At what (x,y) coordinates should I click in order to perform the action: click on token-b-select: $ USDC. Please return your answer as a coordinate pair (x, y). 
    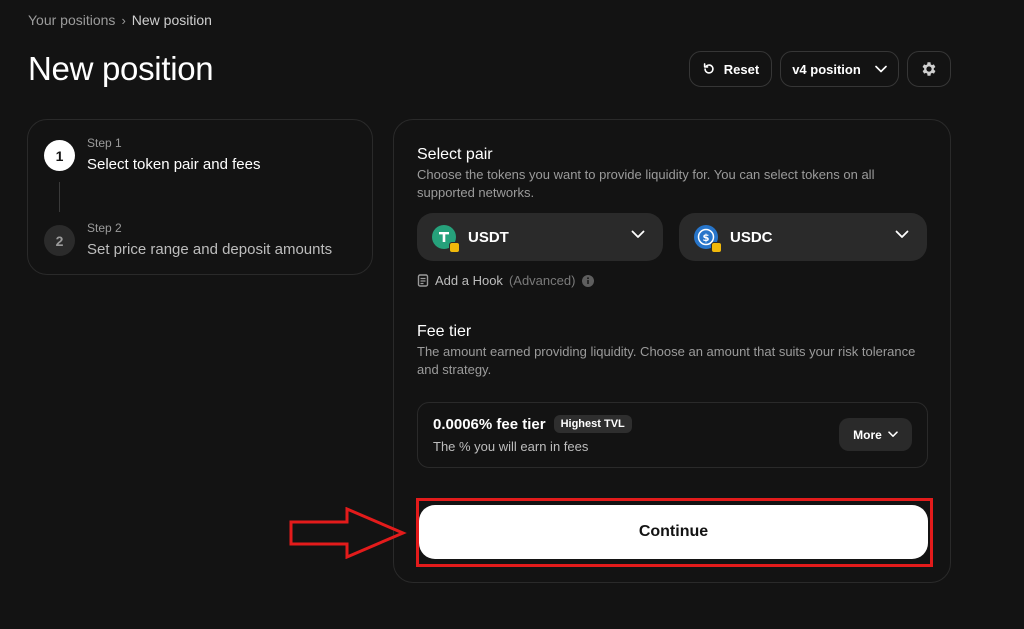
    Looking at the image, I should click on (803, 237).